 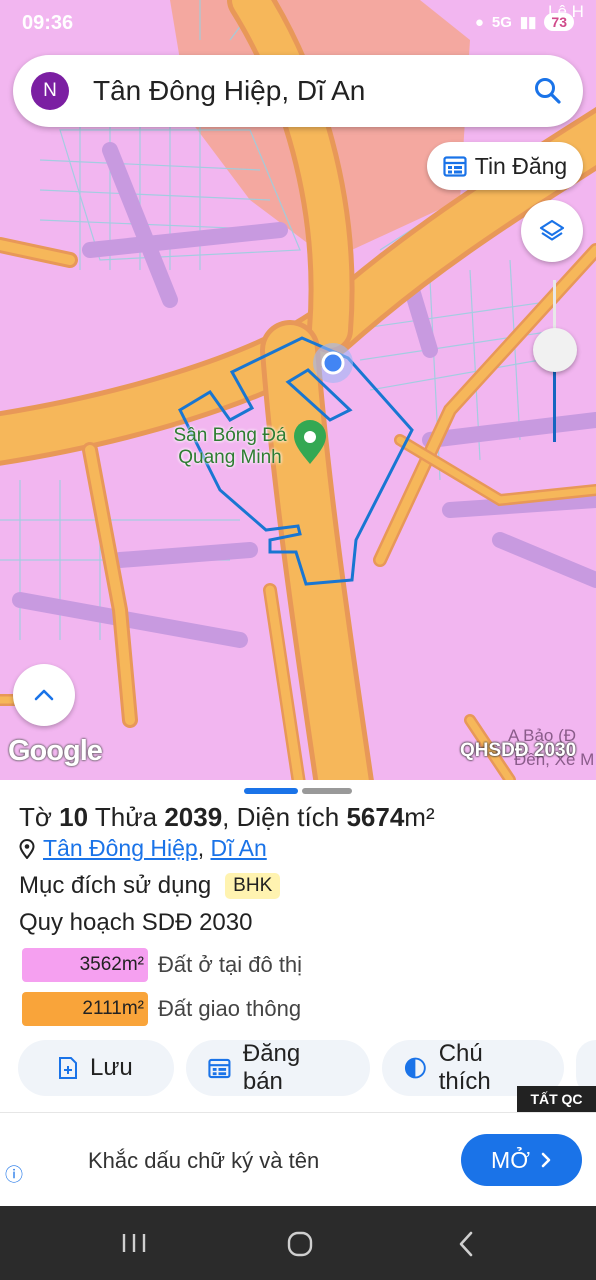 I want to click on land-use-label: Đất ở tại đô thị, so click(x=230, y=964).